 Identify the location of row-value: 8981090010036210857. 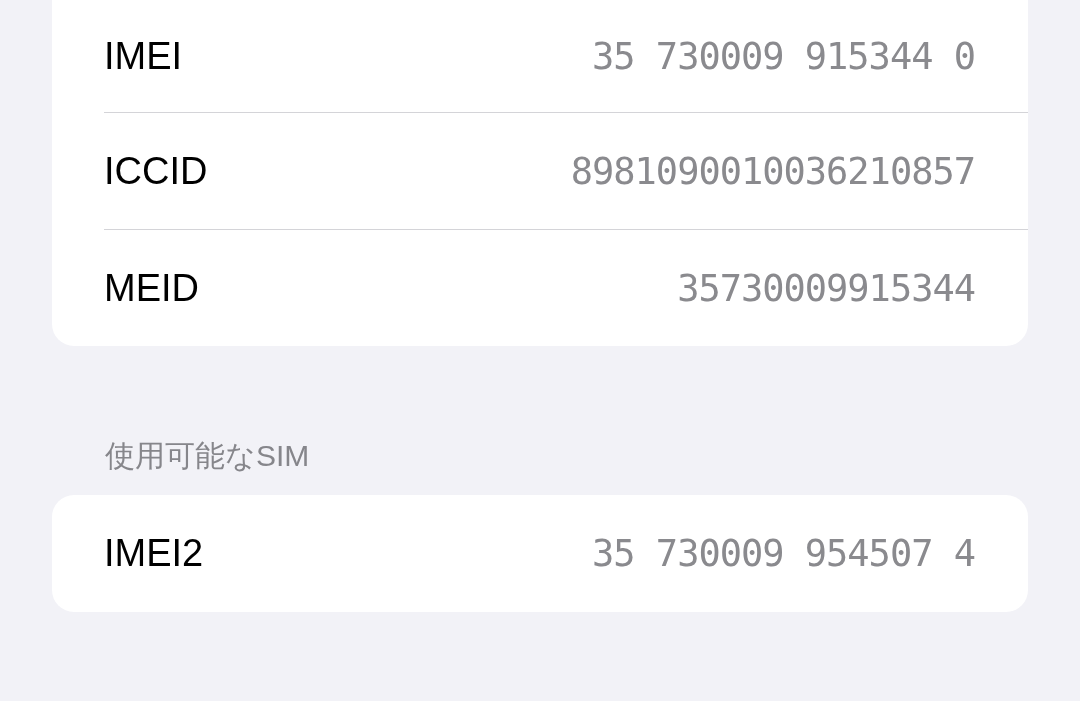
(772, 171).